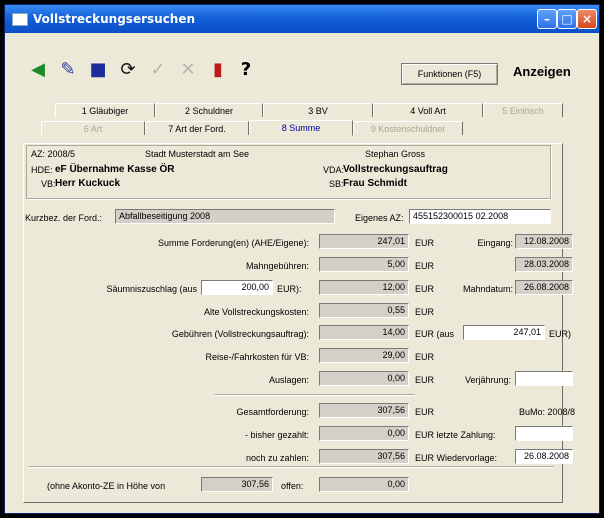 The image size is (604, 518). I want to click on toolbar: ◀ ✎ ■ ⟳ ✓ ✕ ▮ ? Funktionen (F5) Anzeigen, so click(302, 64).